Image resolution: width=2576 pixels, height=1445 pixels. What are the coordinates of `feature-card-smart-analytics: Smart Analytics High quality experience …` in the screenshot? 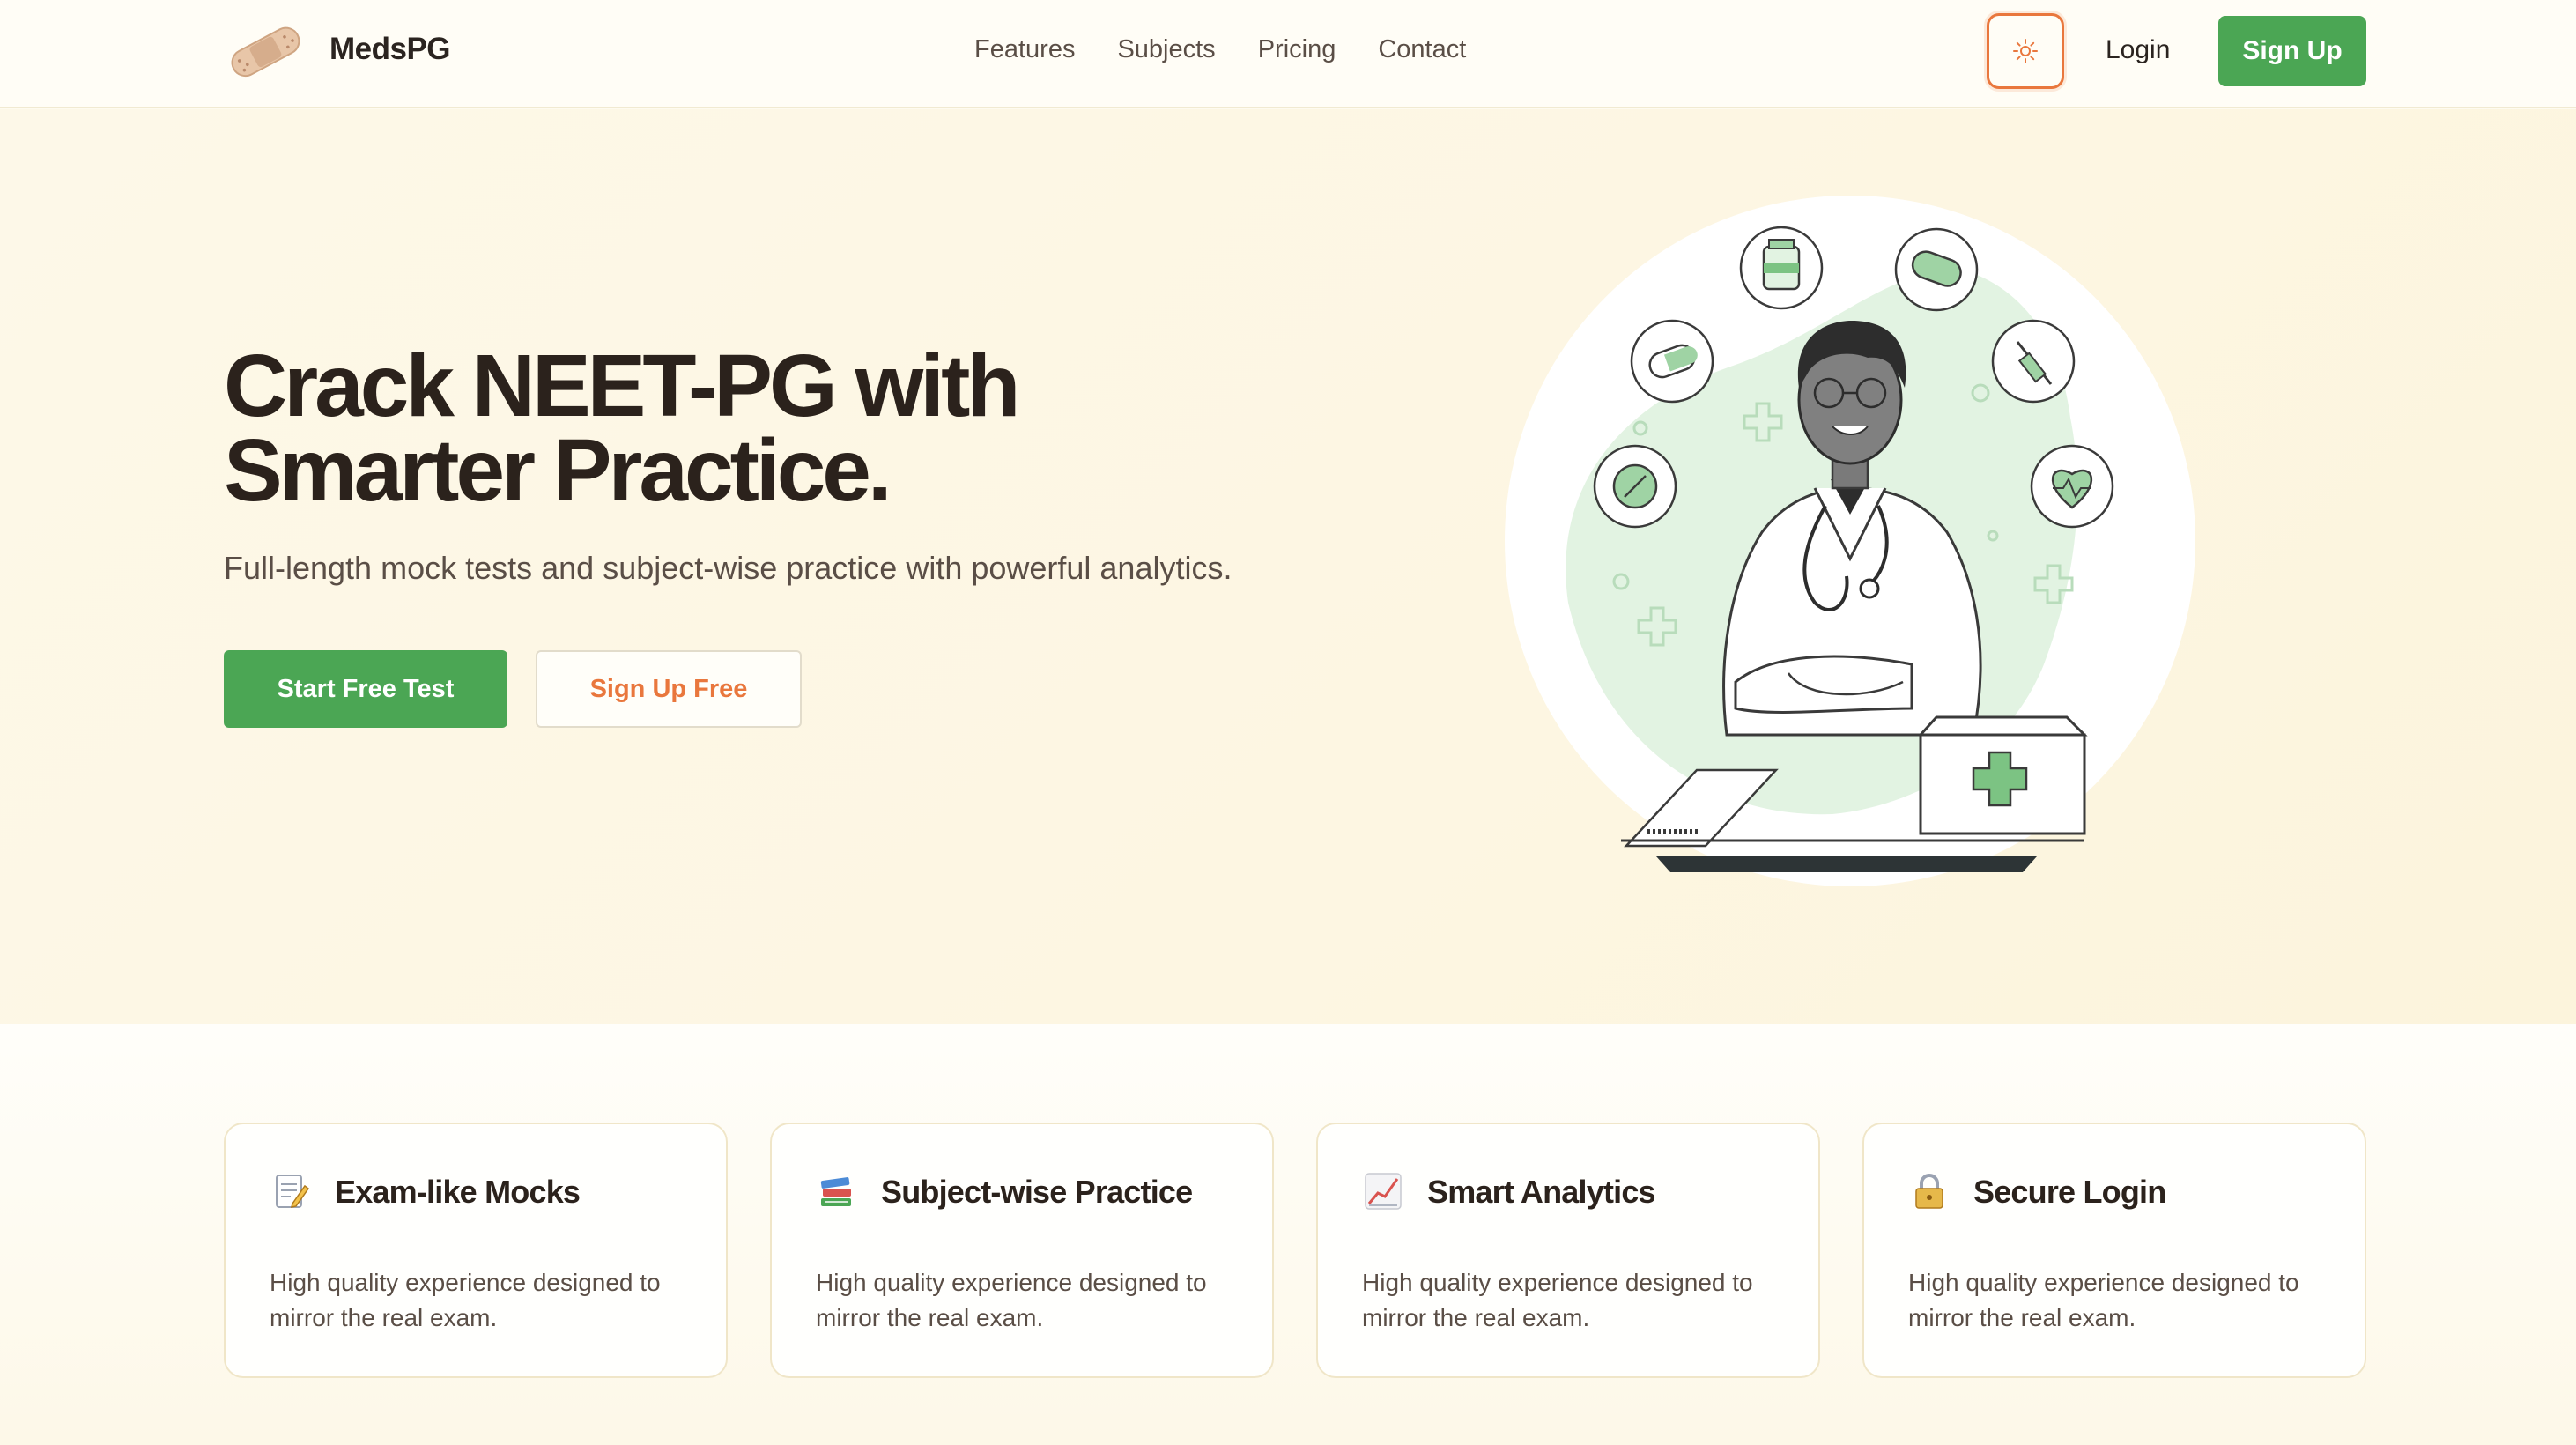 It's located at (1568, 1251).